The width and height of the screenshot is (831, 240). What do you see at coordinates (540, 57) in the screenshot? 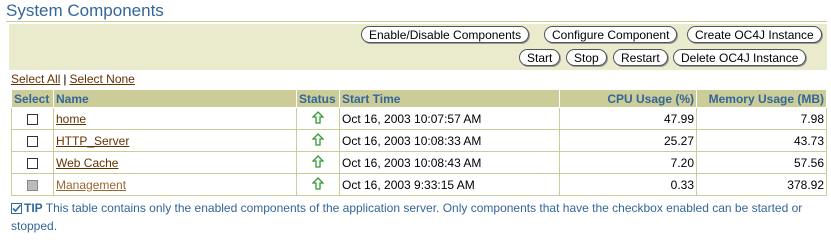
I see `start-button: Start` at bounding box center [540, 57].